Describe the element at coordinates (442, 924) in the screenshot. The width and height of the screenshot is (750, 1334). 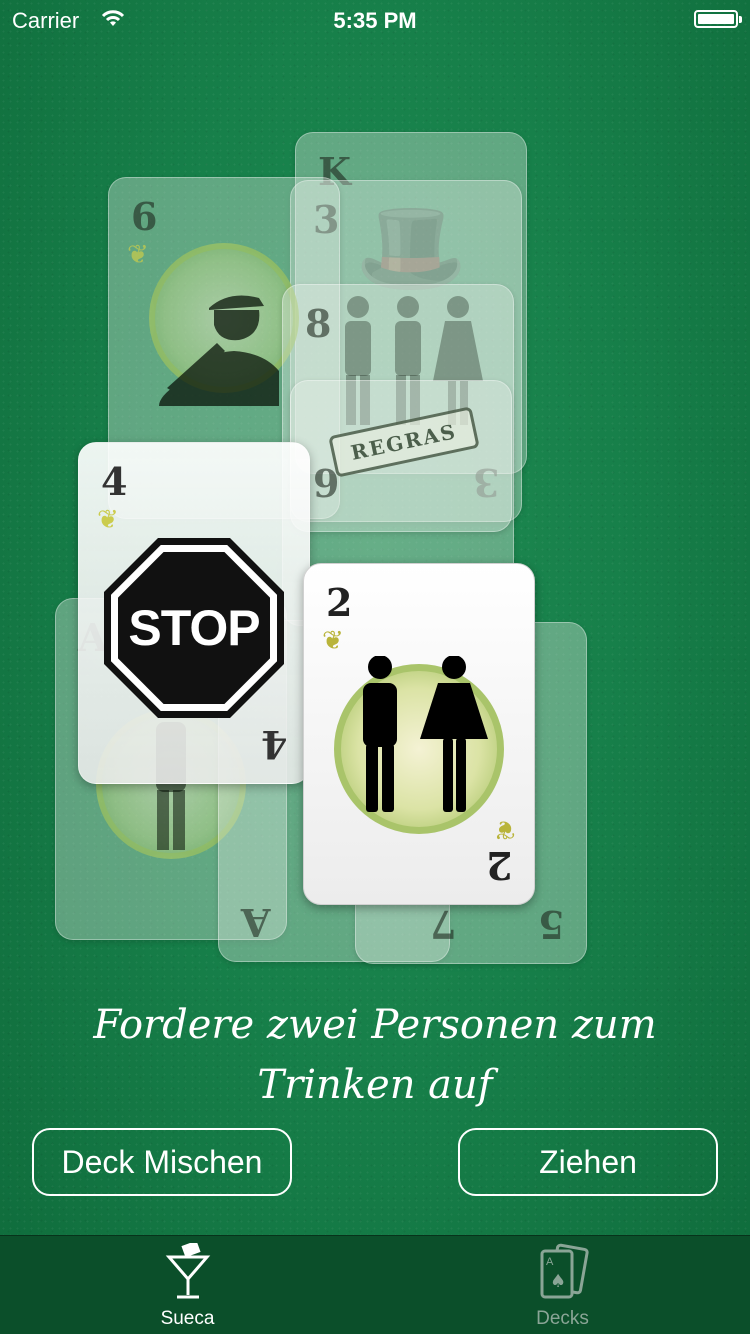
I see `card-rank-bottom: 7` at that location.